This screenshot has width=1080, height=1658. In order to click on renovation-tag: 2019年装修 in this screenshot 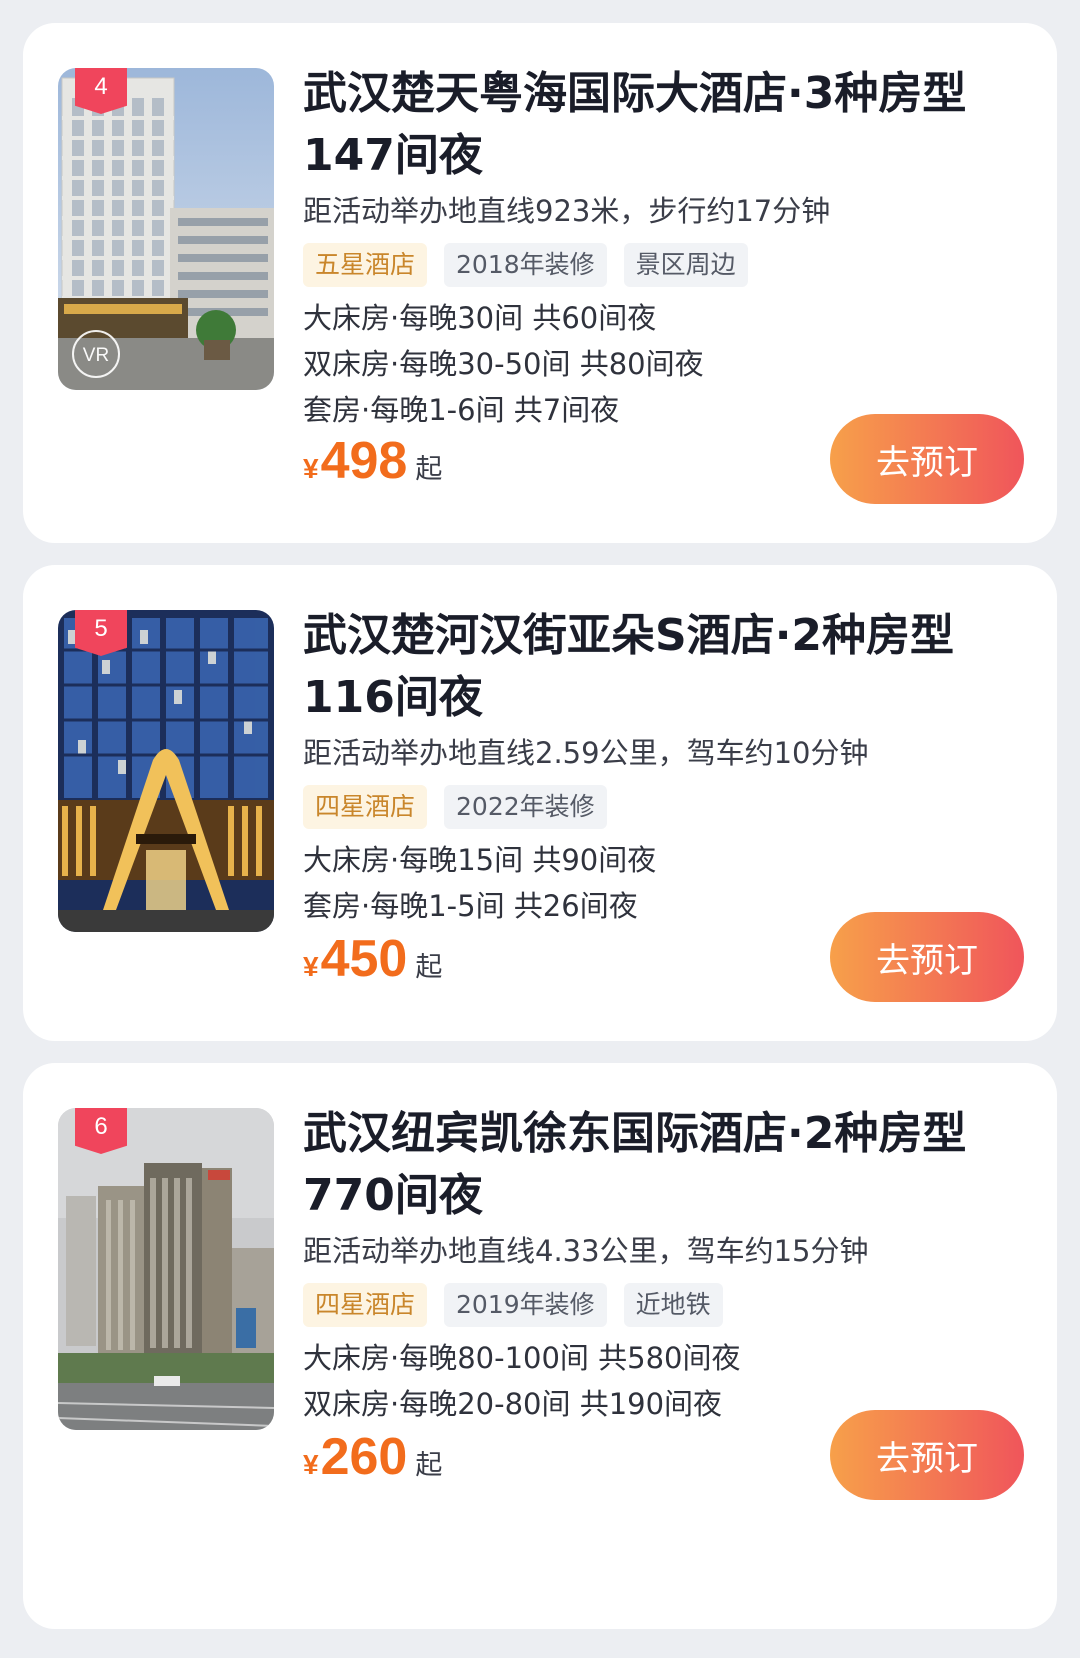, I will do `click(525, 1305)`.